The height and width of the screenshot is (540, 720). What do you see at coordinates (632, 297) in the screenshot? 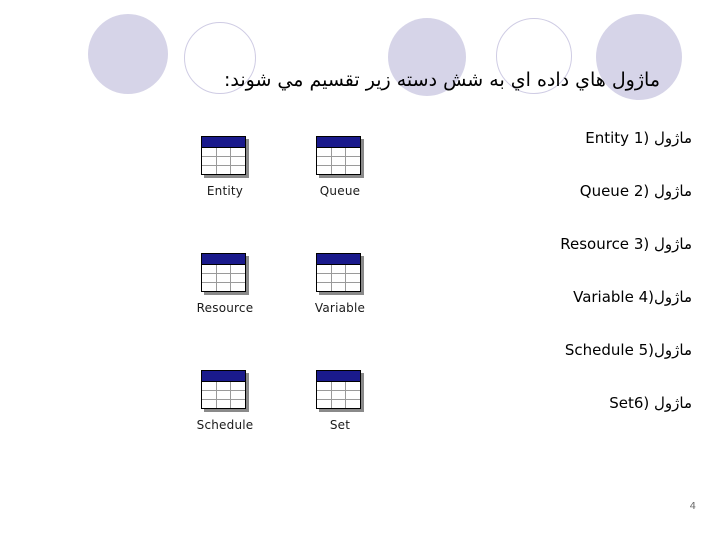
I see `list-item: ماژول(4 Variable` at bounding box center [632, 297].